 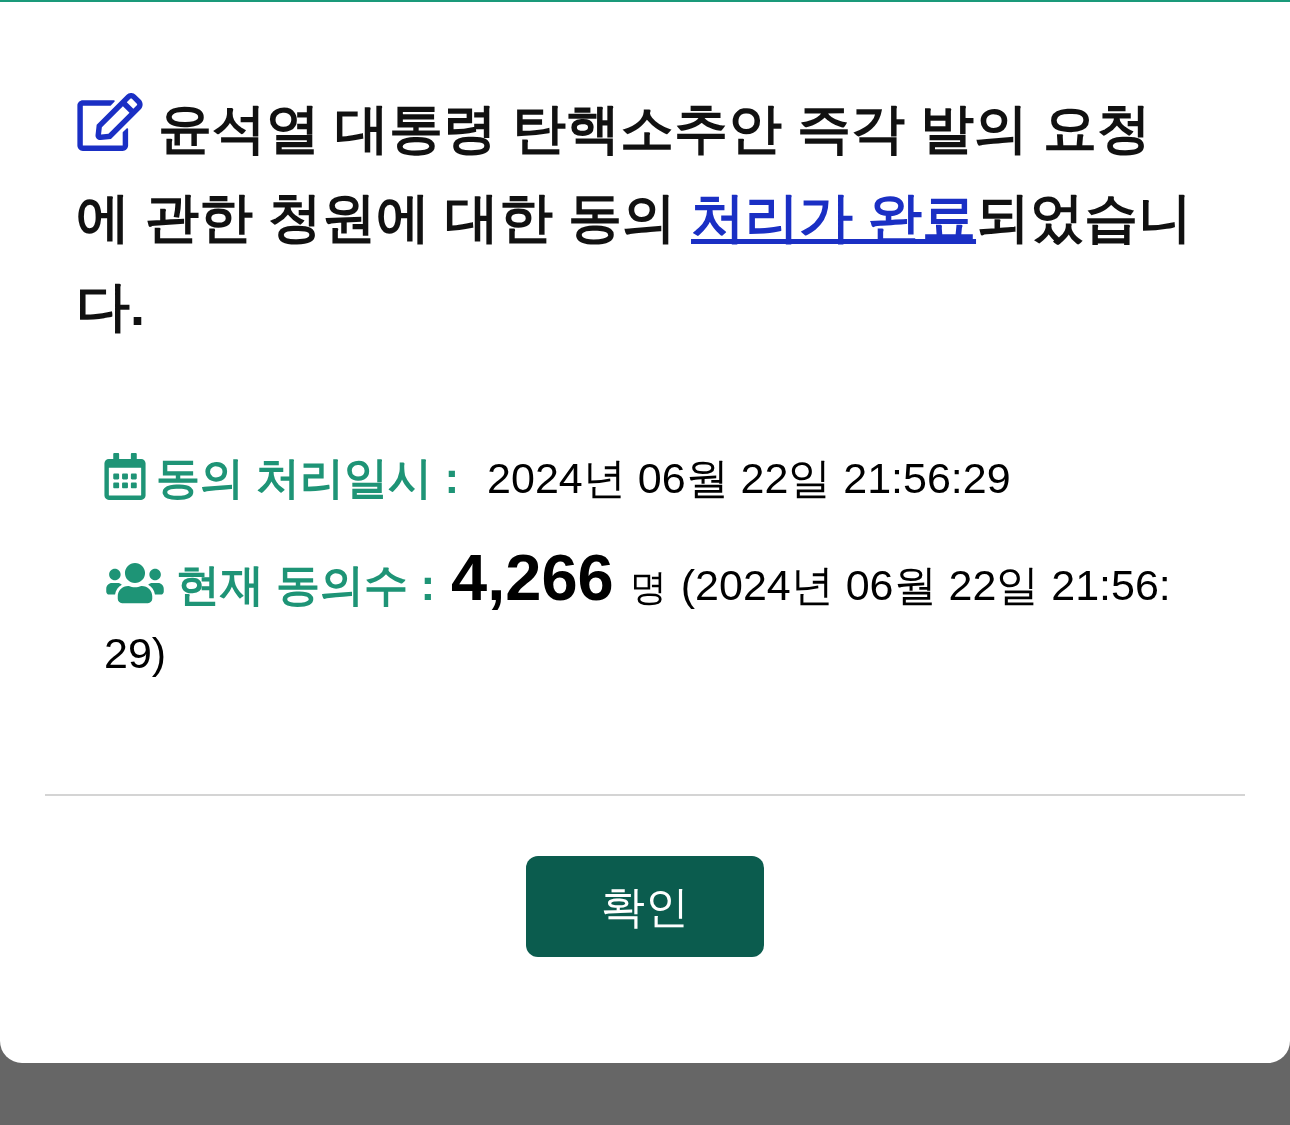 What do you see at coordinates (125, 476) in the screenshot?
I see `calendar-icon` at bounding box center [125, 476].